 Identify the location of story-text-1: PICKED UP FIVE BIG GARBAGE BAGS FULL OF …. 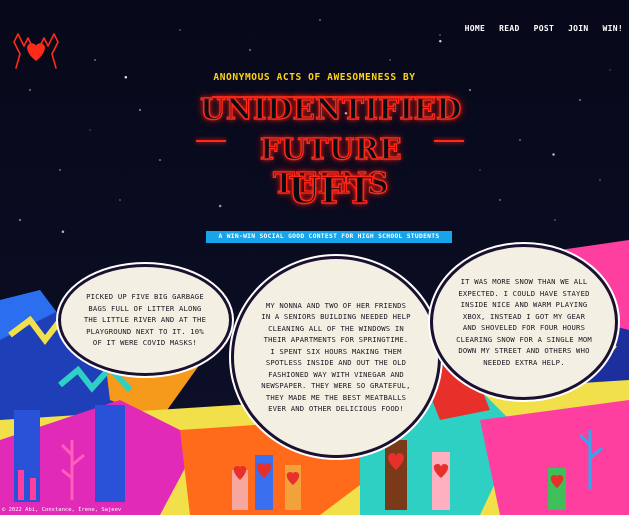
(145, 320).